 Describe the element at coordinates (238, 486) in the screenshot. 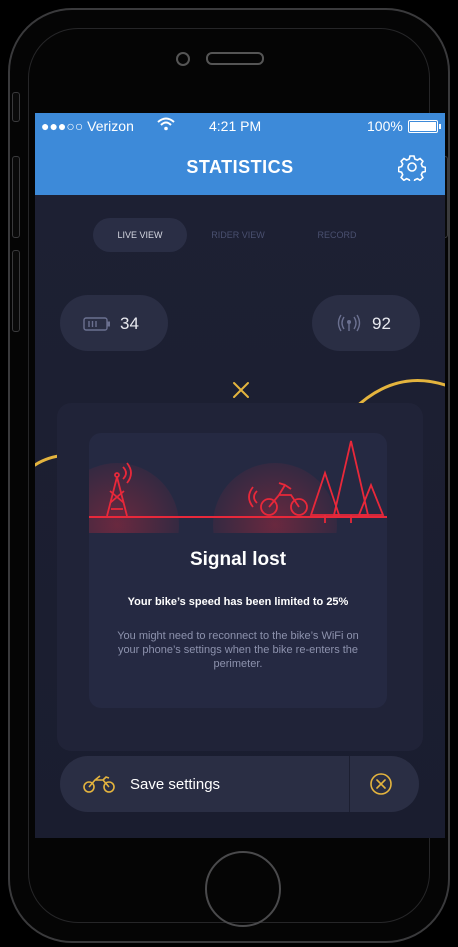

I see `signal-lost-illustration` at that location.